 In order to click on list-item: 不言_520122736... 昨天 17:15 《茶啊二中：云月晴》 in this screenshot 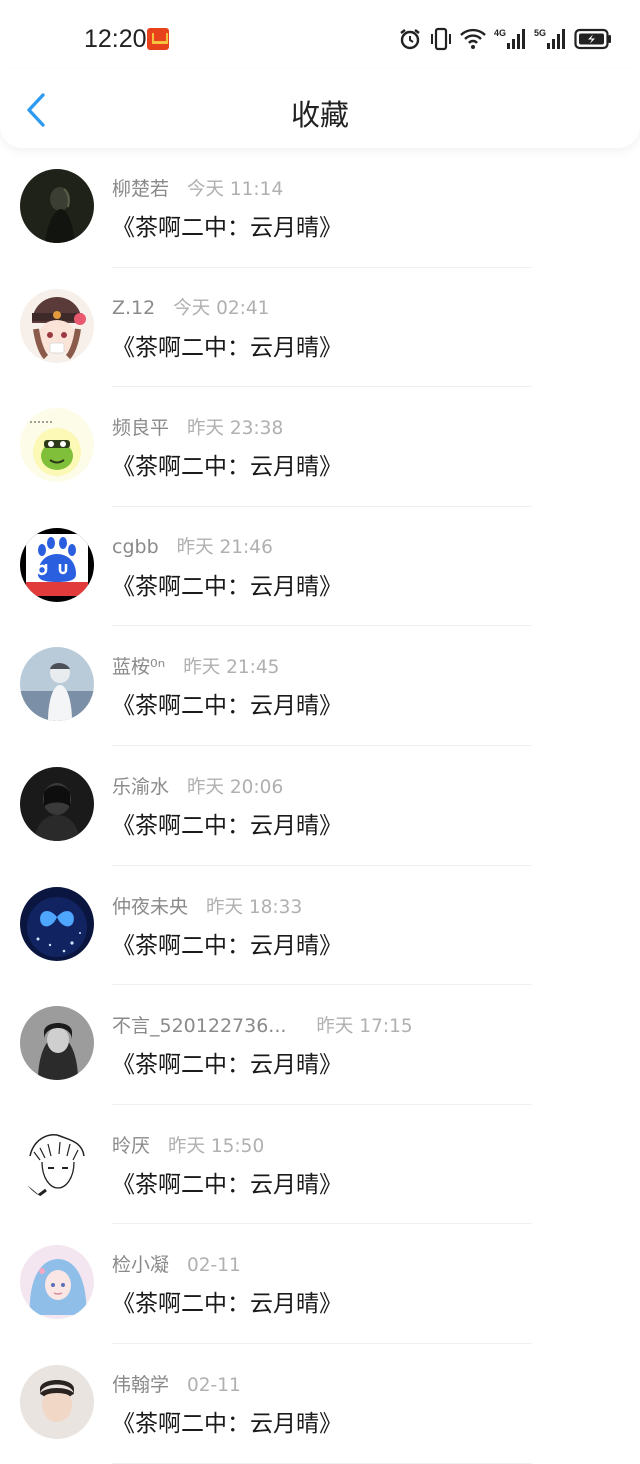, I will do `click(320, 1045)`.